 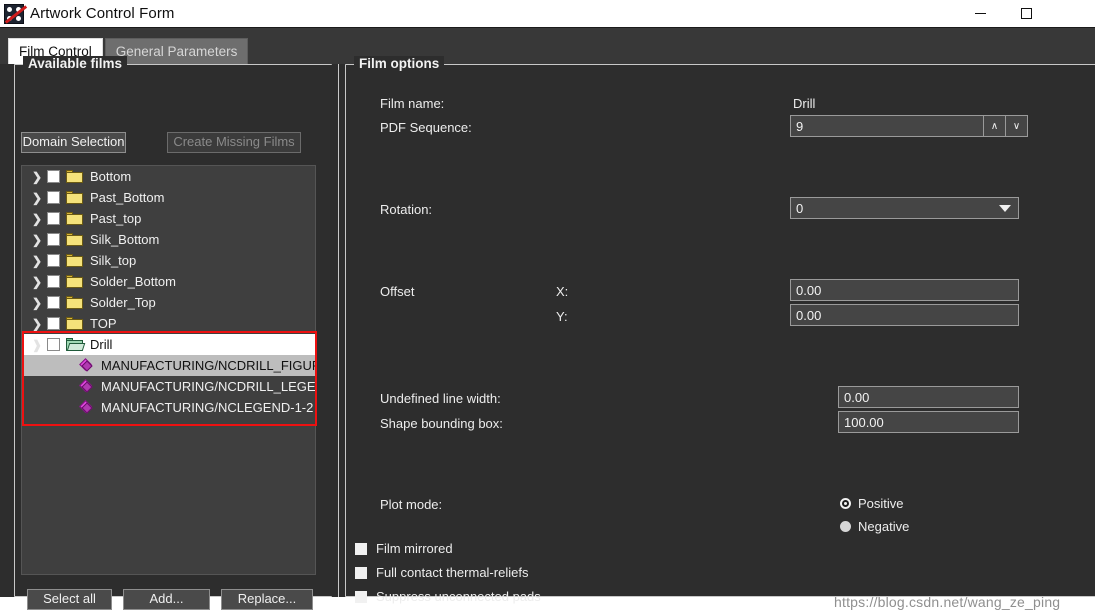 I want to click on plot-mode-negative-label: Negative, so click(x=884, y=526).